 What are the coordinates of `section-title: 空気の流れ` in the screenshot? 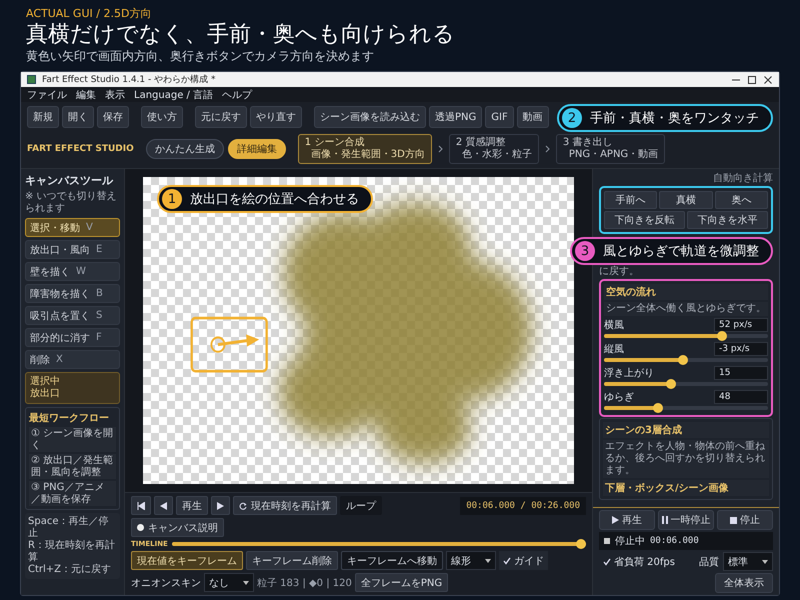 It's located at (686, 292).